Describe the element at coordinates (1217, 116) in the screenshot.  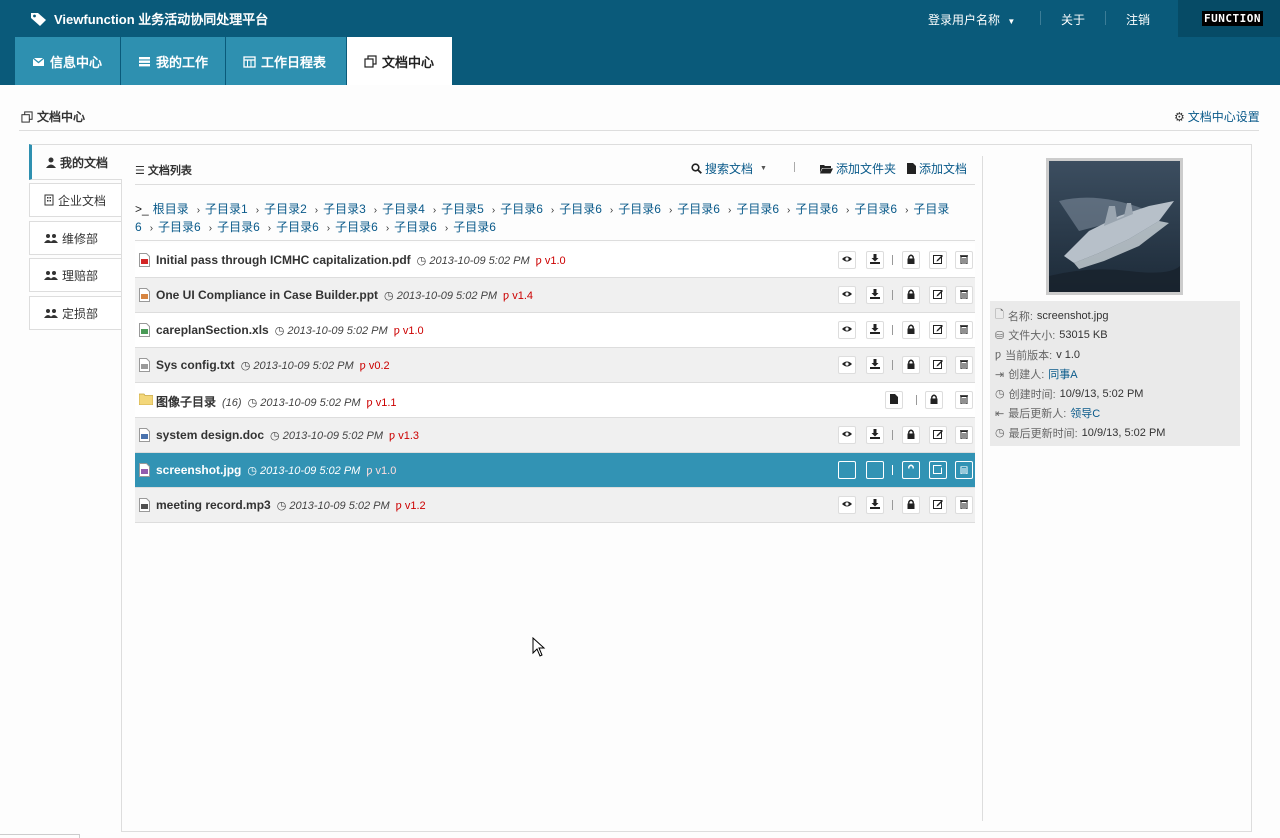
I see `document-center-settings-link: ⚙ 文档中心设置` at that location.